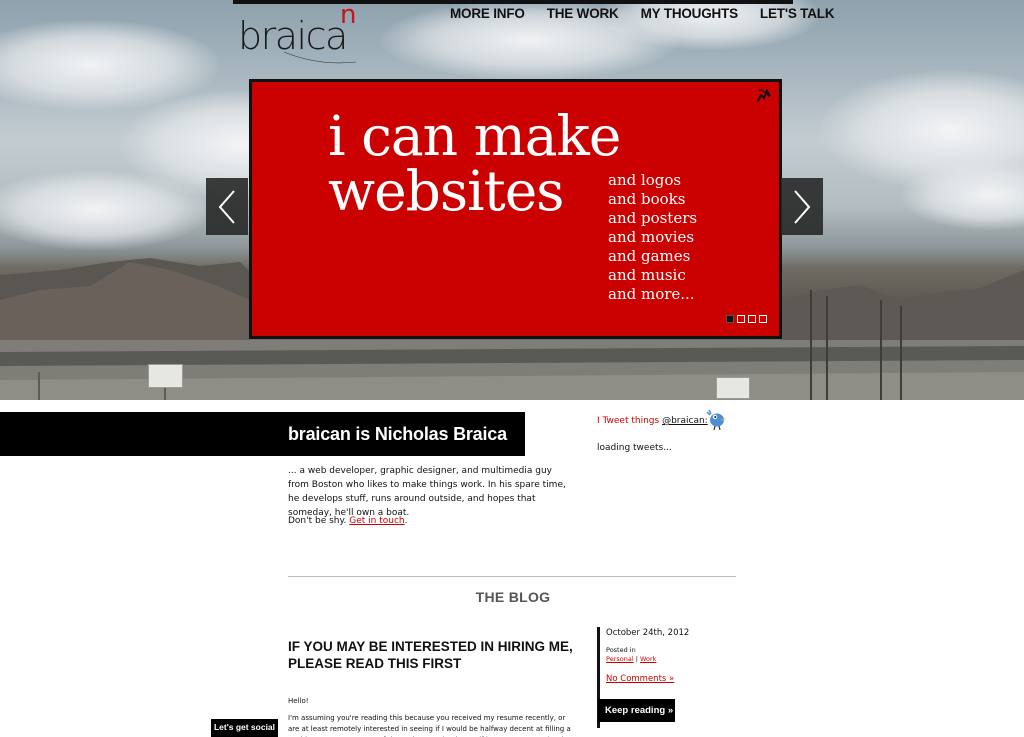 This screenshot has width=1024, height=737. Describe the element at coordinates (648, 633) in the screenshot. I see `post-date: October 24th, 2012` at that location.